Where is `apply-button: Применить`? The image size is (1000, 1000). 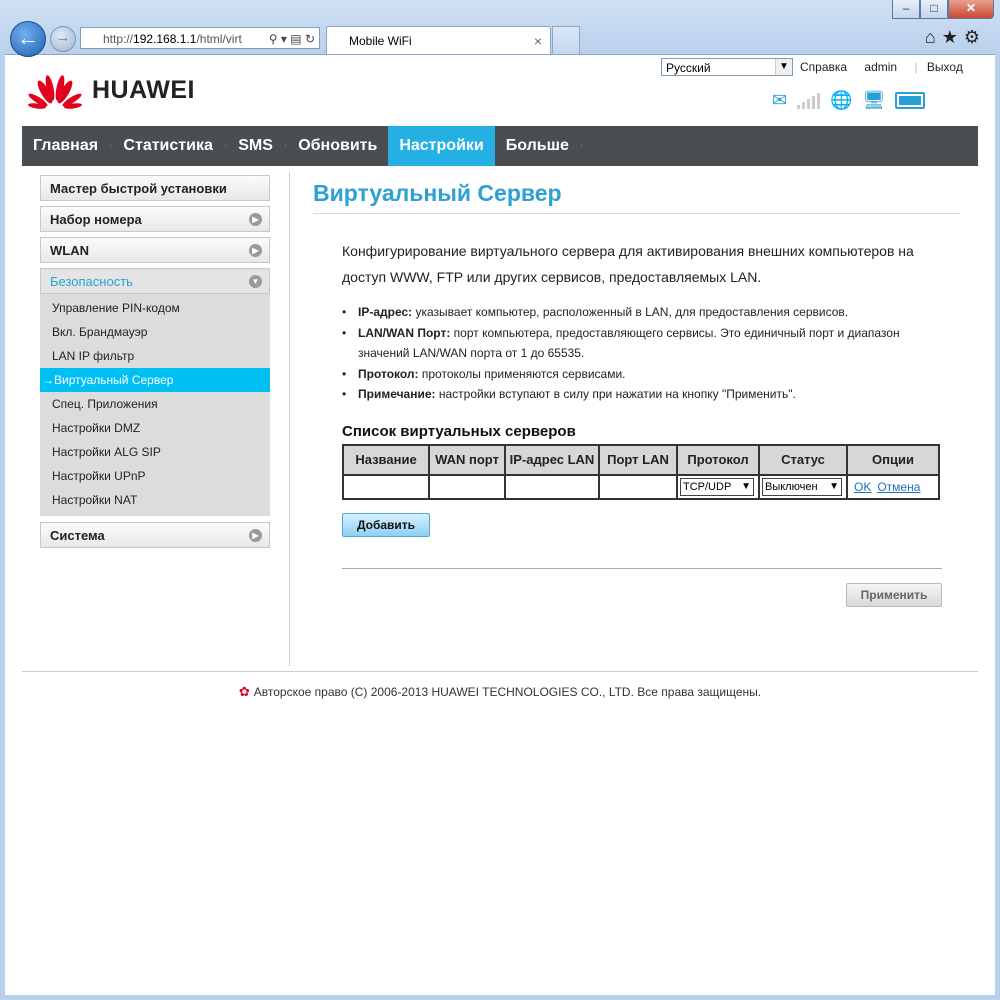 apply-button: Применить is located at coordinates (894, 595).